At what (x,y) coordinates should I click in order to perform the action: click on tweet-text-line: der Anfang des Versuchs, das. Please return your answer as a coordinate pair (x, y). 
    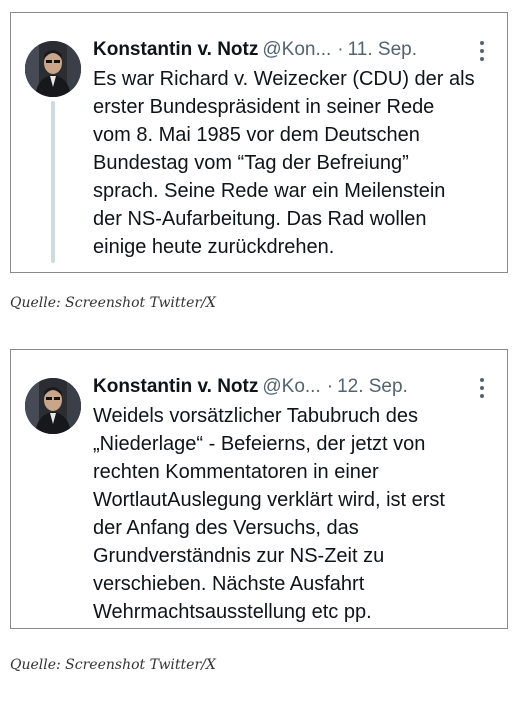
    Looking at the image, I should click on (226, 528).